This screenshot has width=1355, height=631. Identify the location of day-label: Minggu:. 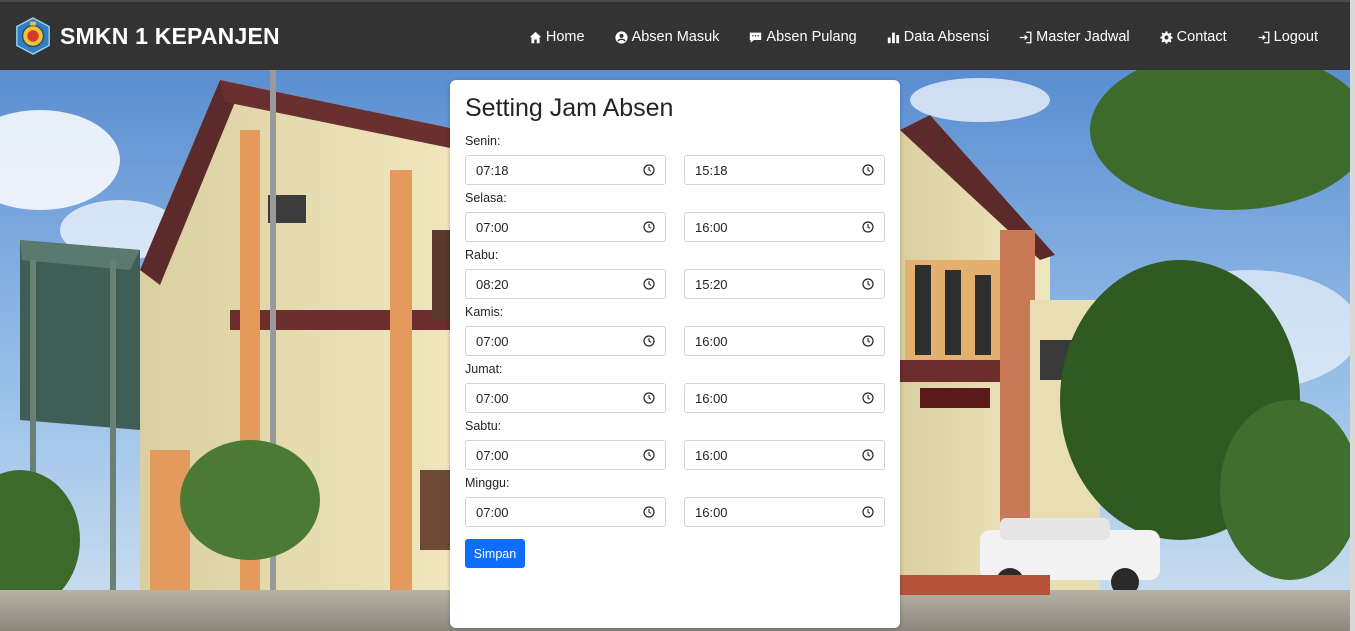
(487, 483).